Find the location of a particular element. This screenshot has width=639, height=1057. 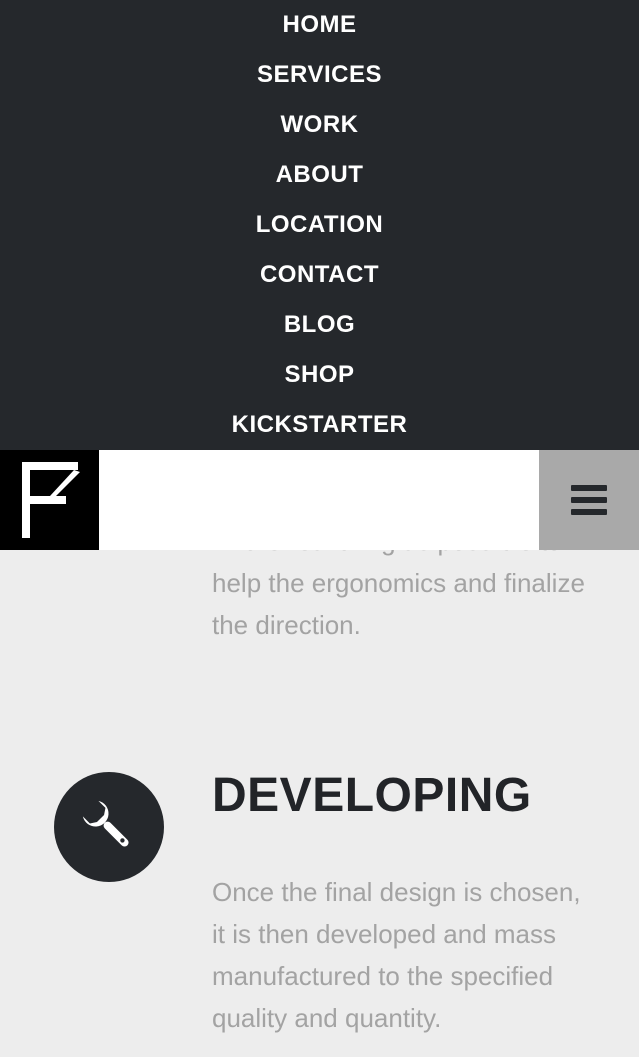

menu-link-blog: BLOG is located at coordinates (319, 325).